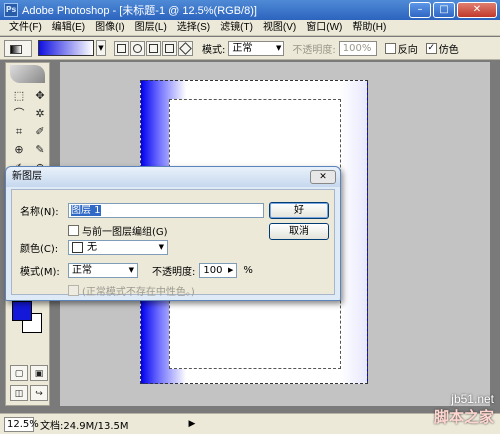  I want to click on menu-layer: 图层(L), so click(151, 28).